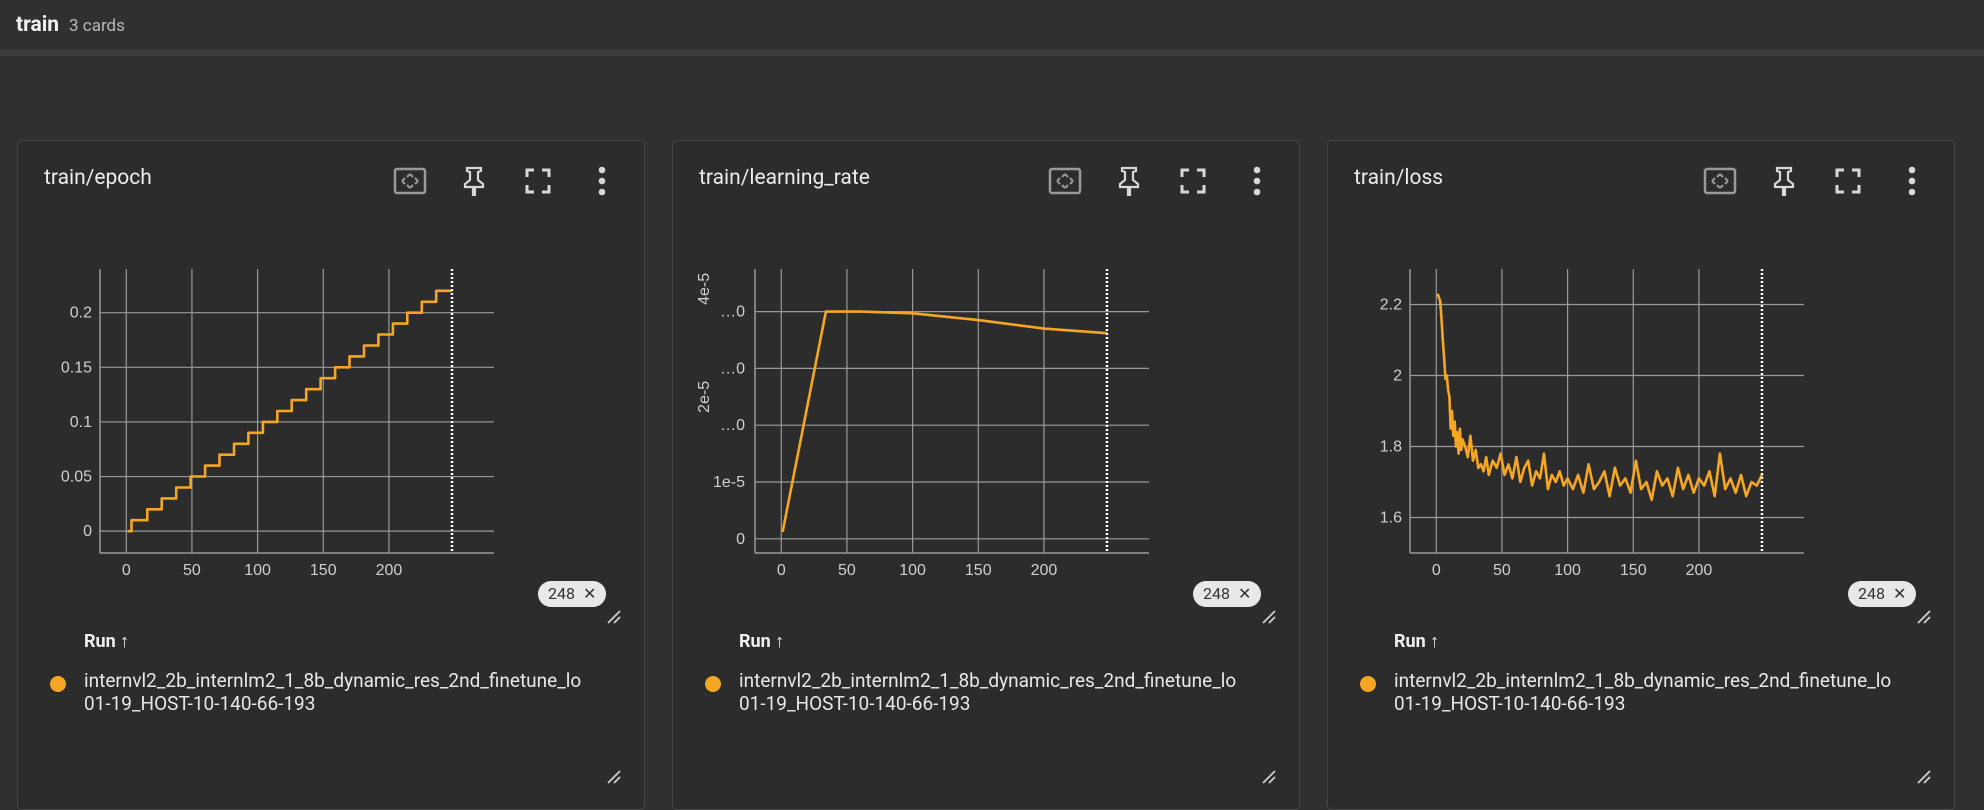  What do you see at coordinates (1391, 447) in the screenshot?
I see `y-tick-label: 1.8` at bounding box center [1391, 447].